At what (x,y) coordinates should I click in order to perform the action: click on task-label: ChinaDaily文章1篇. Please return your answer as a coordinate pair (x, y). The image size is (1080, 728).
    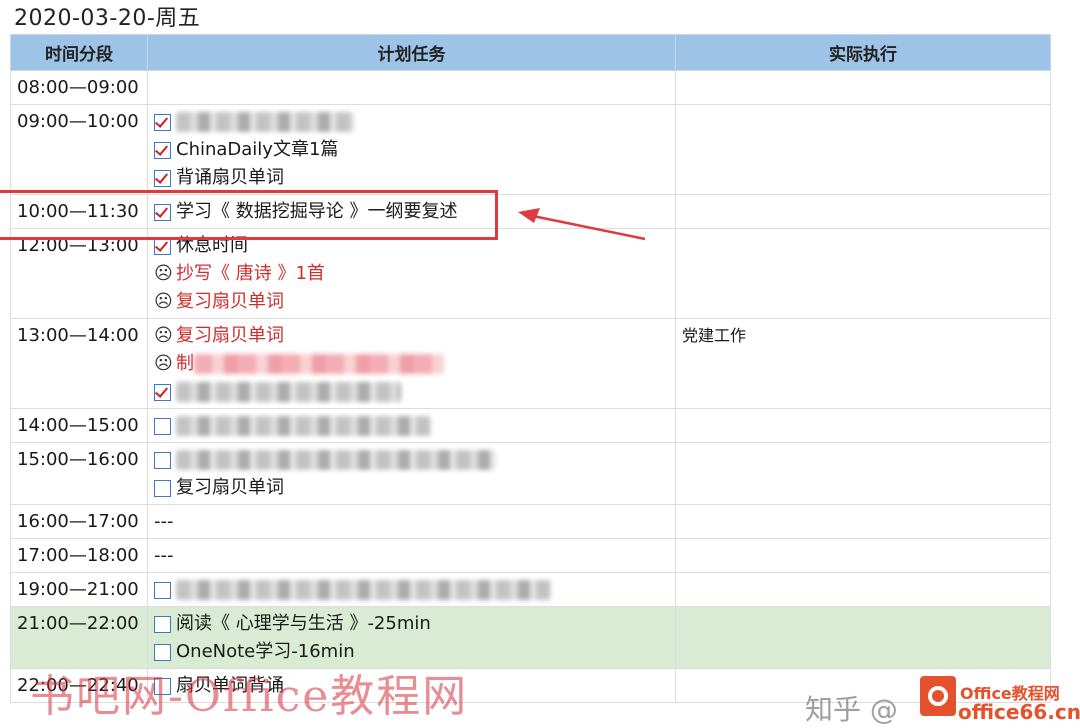
    Looking at the image, I should click on (257, 149).